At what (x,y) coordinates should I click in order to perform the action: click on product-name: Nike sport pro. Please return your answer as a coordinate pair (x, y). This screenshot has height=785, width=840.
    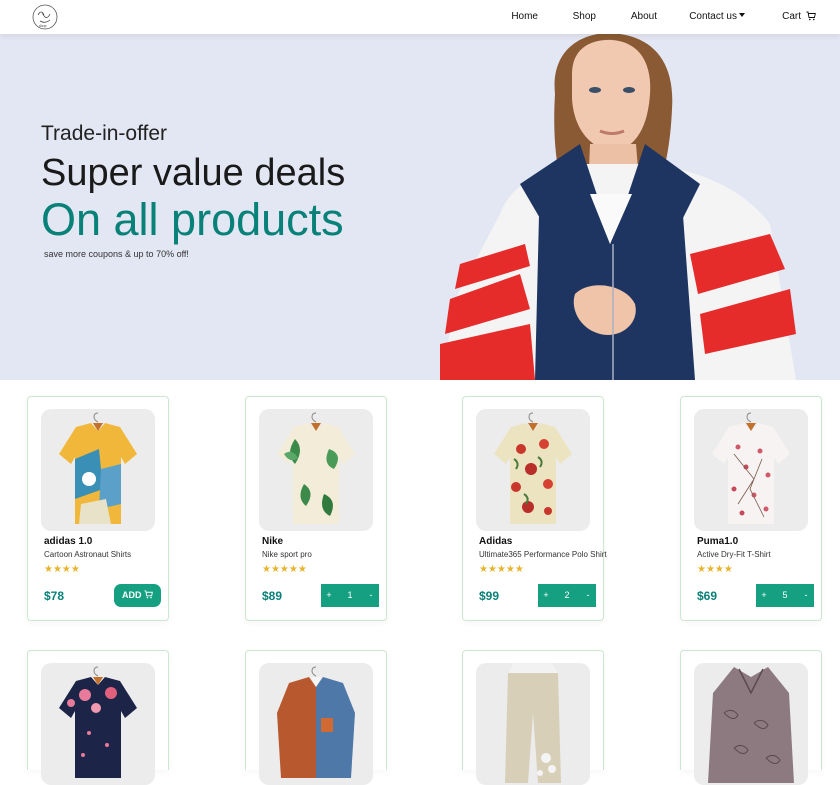
    Looking at the image, I should click on (287, 554).